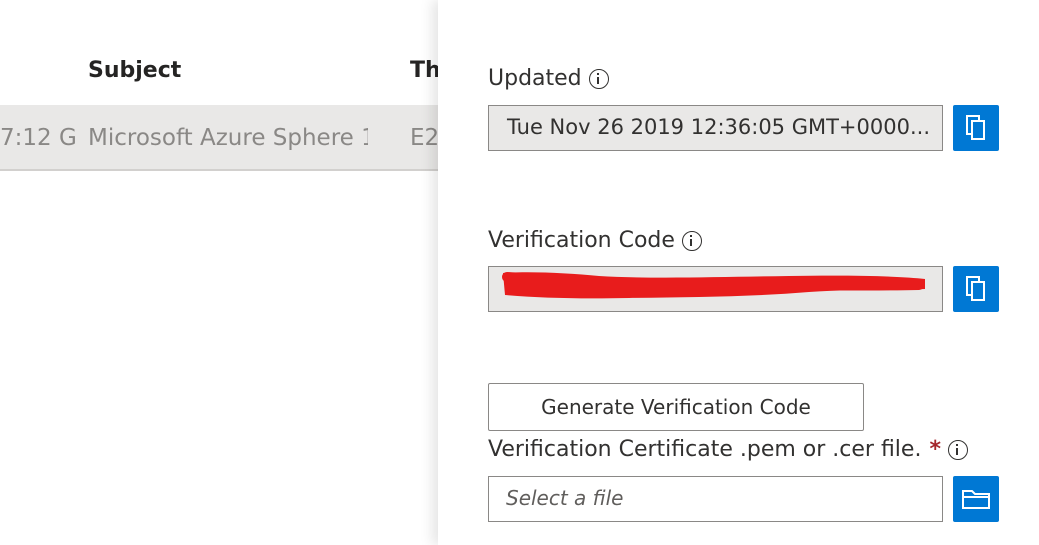 The height and width of the screenshot is (545, 1039). I want to click on updated-label: Updated, so click(548, 78).